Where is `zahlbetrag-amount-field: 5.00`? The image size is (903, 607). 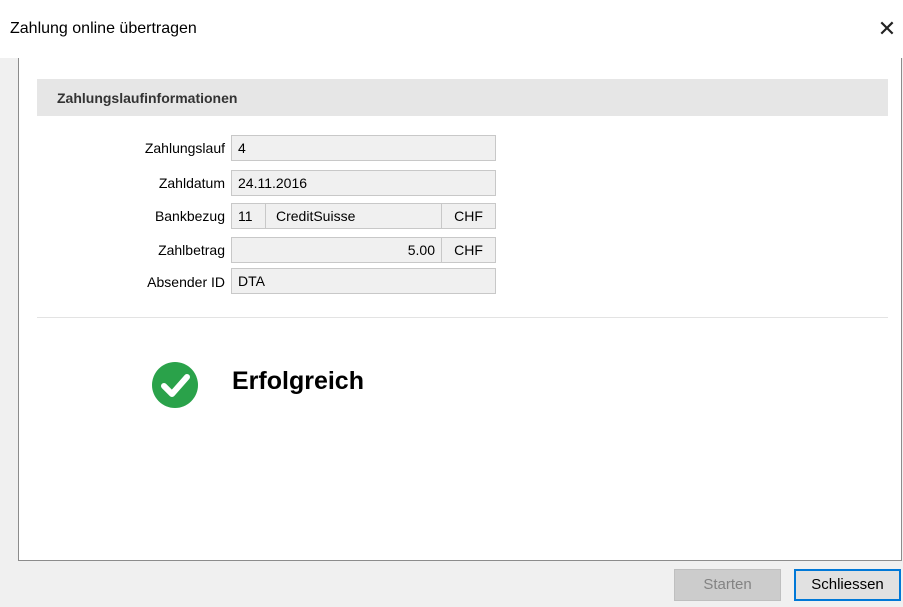 zahlbetrag-amount-field: 5.00 is located at coordinates (336, 250).